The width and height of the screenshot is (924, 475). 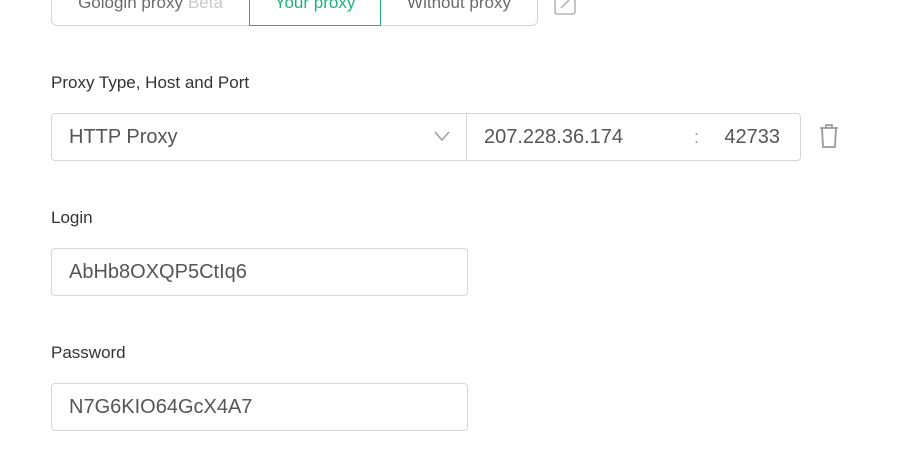 What do you see at coordinates (566, 8) in the screenshot?
I see `edit-icon` at bounding box center [566, 8].